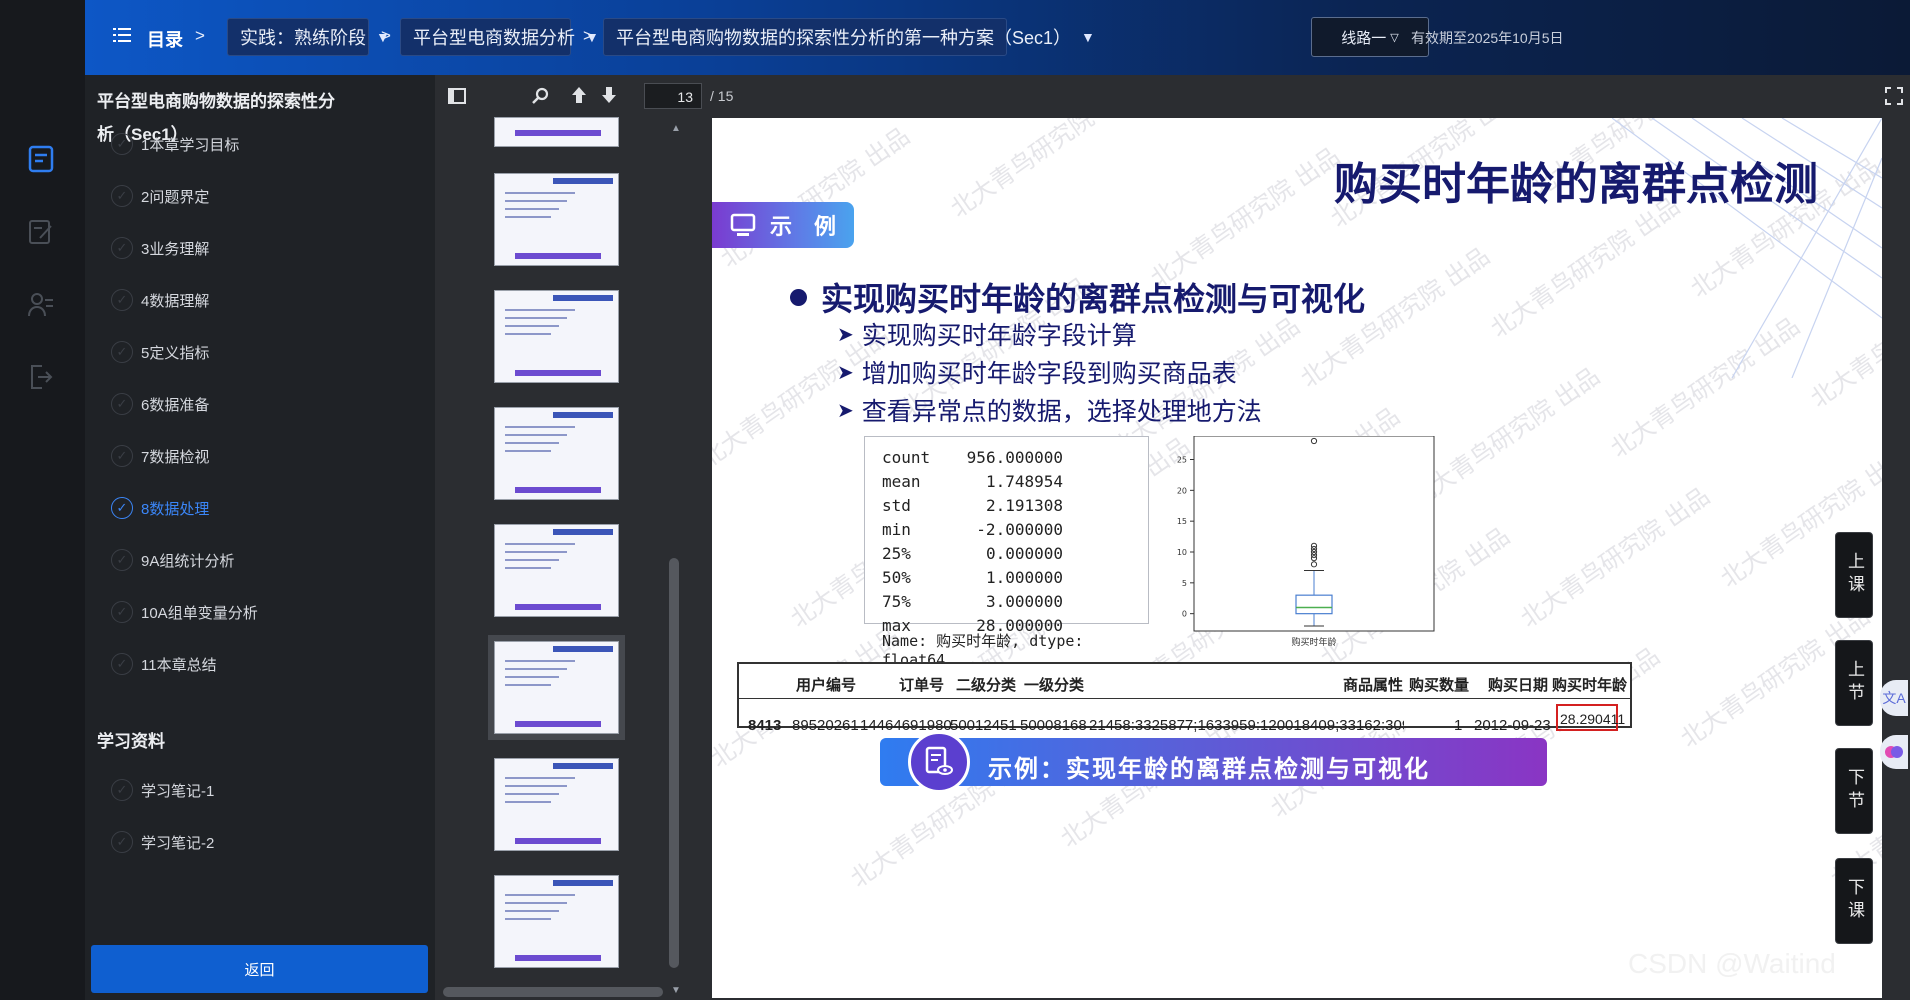 Image resolution: width=1910 pixels, height=1000 pixels. I want to click on page-number-input: 13, so click(673, 96).